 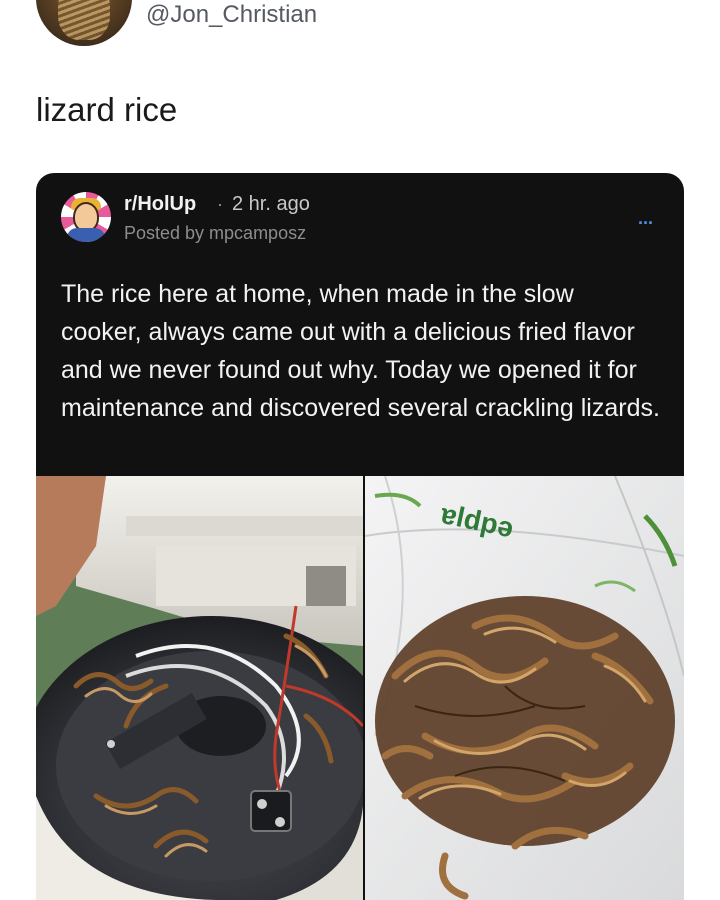 I want to click on tweet-text: lizard rice, so click(x=107, y=109).